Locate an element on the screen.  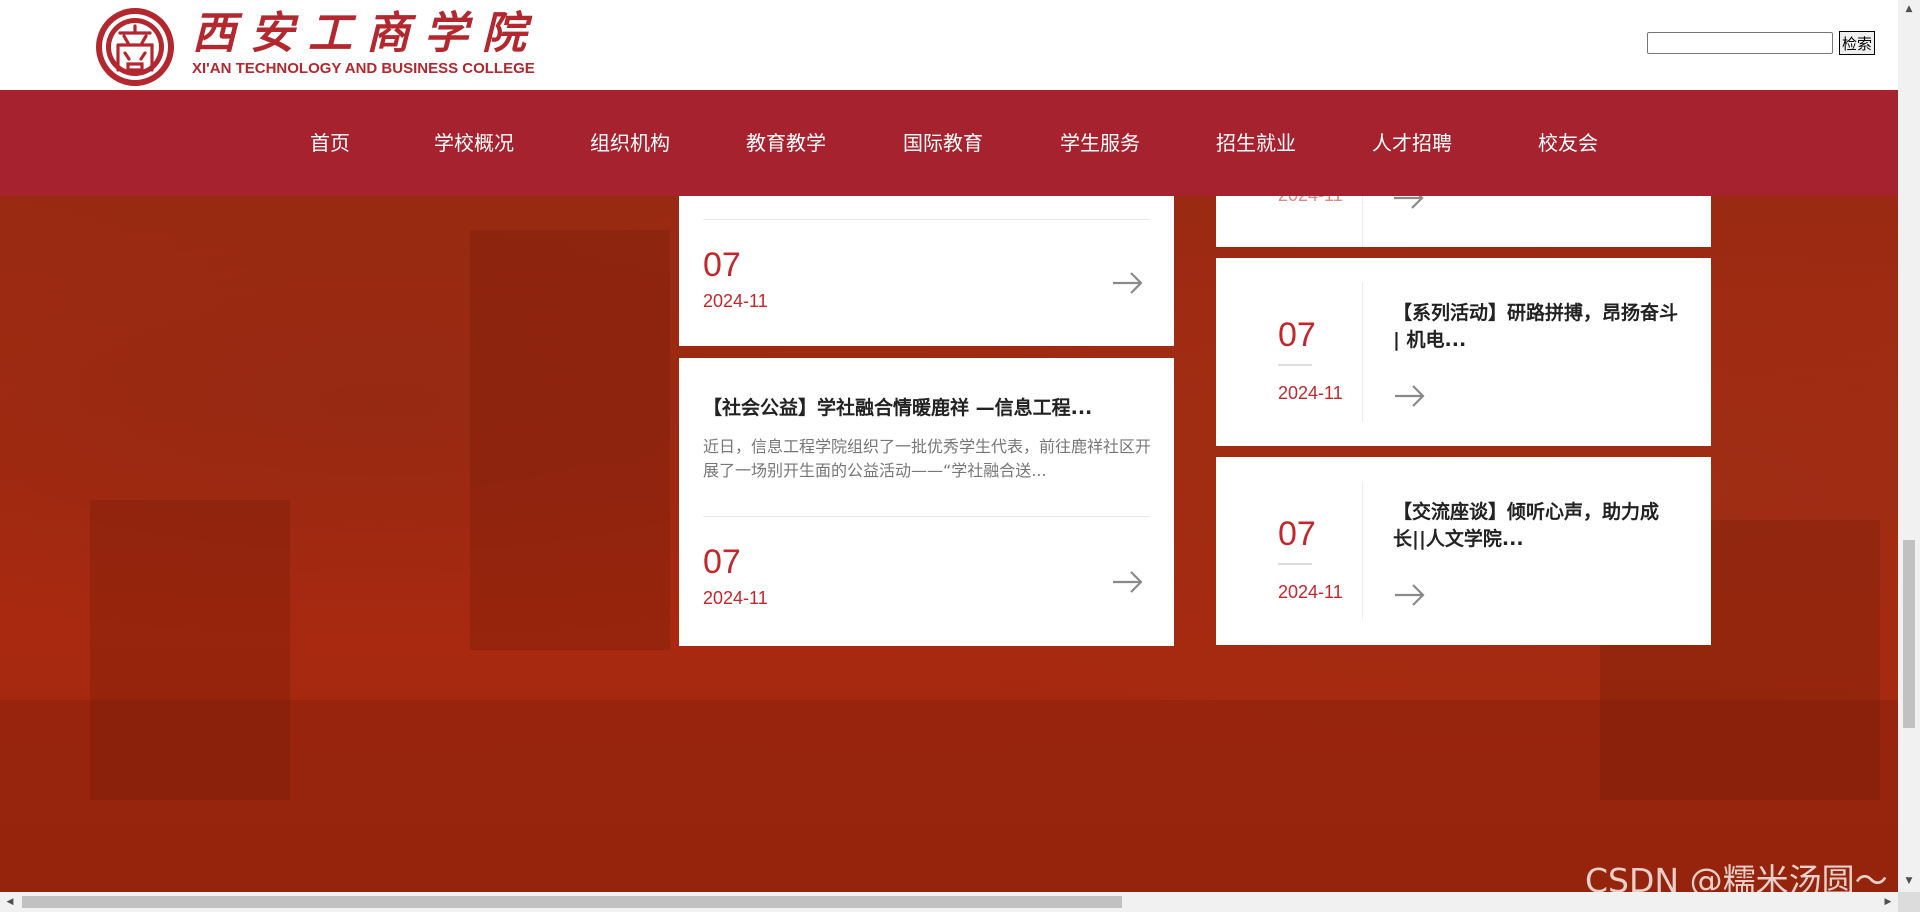
horizontal-scrollbar-thumb is located at coordinates (572, 902).